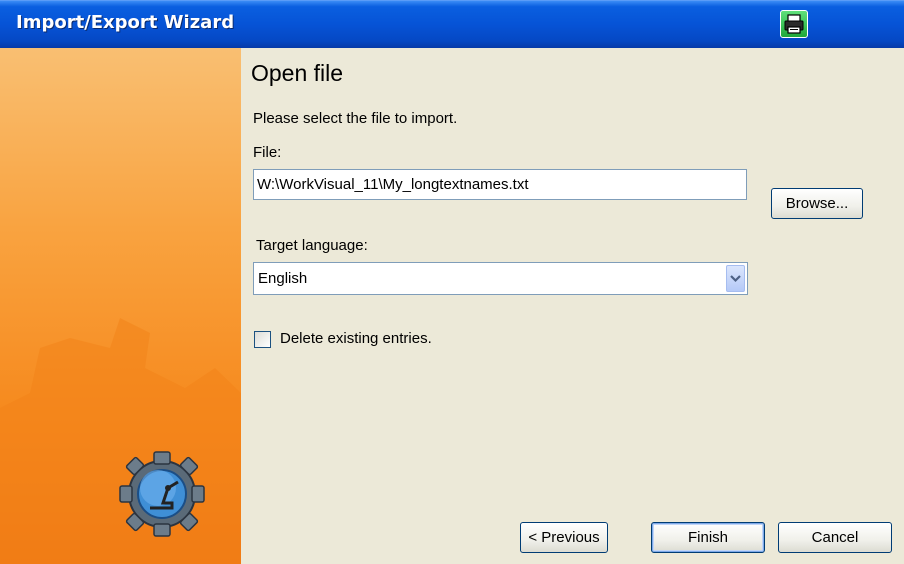  I want to click on delete-existing-label: Delete existing entries., so click(356, 338).